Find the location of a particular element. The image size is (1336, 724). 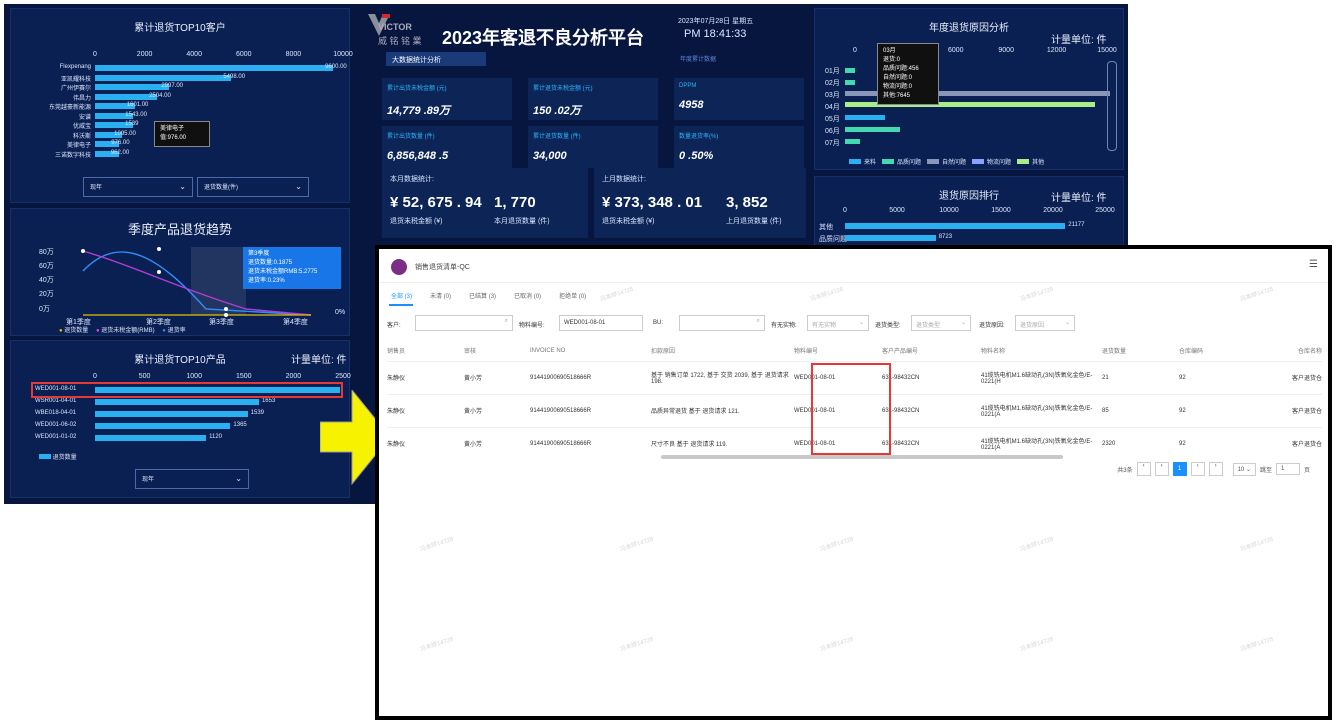

filter-label: 物料编号: is located at coordinates (532, 326).